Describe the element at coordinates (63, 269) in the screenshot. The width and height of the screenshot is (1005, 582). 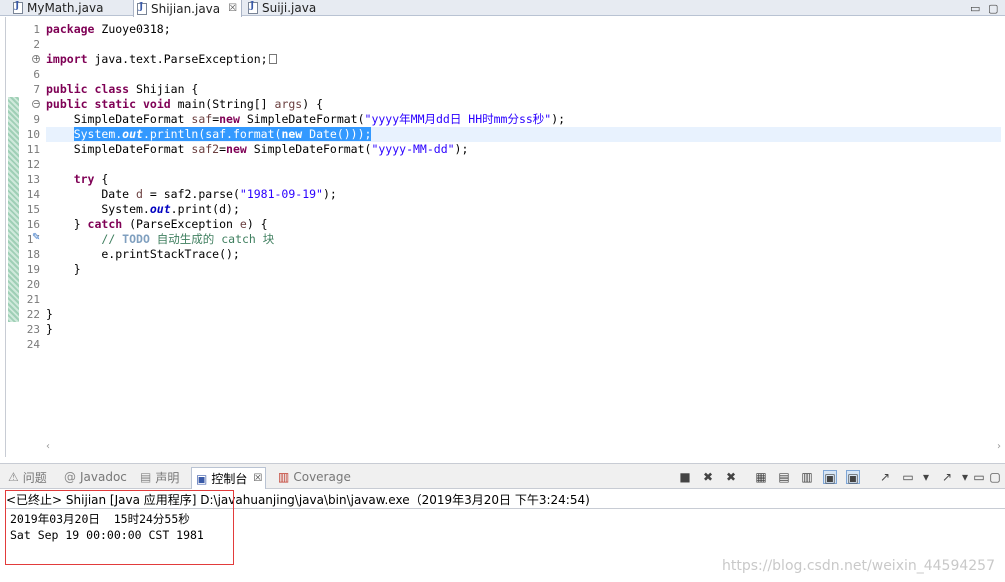
I see `code-line-19: }` at that location.